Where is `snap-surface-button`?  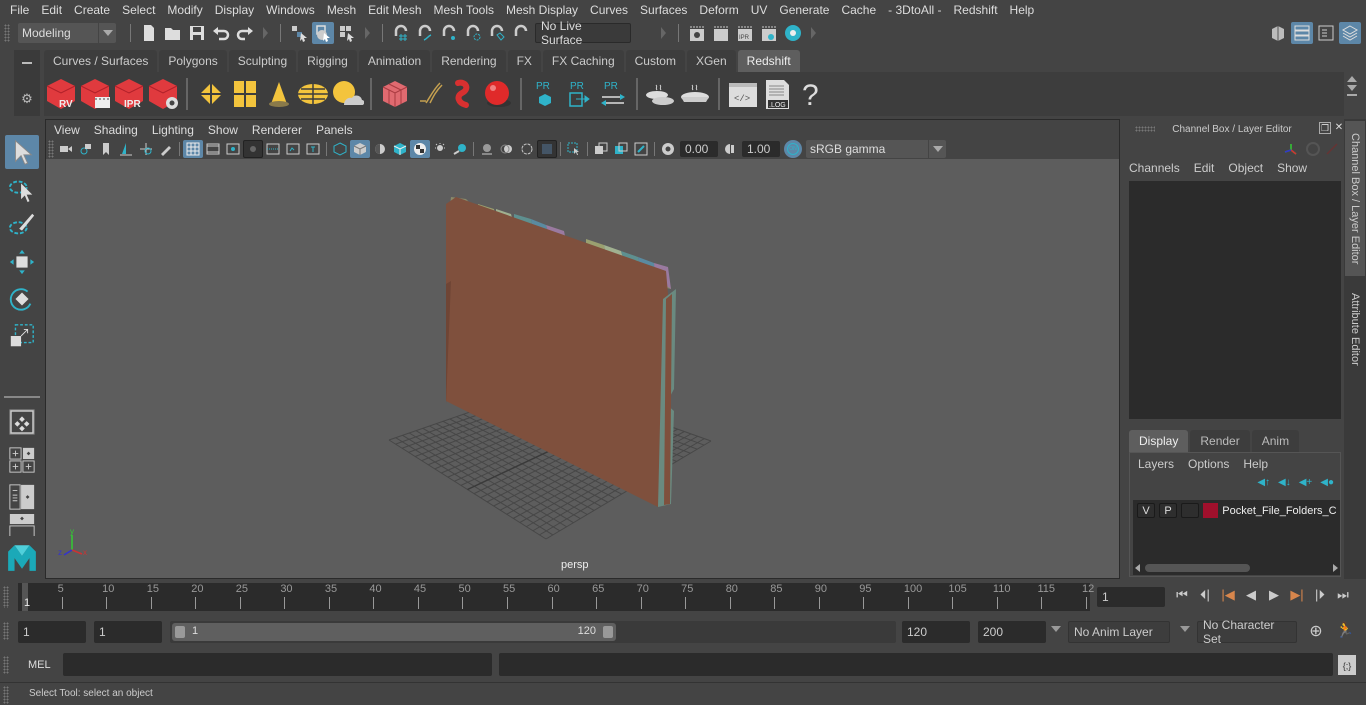
snap-surface-button is located at coordinates (497, 33).